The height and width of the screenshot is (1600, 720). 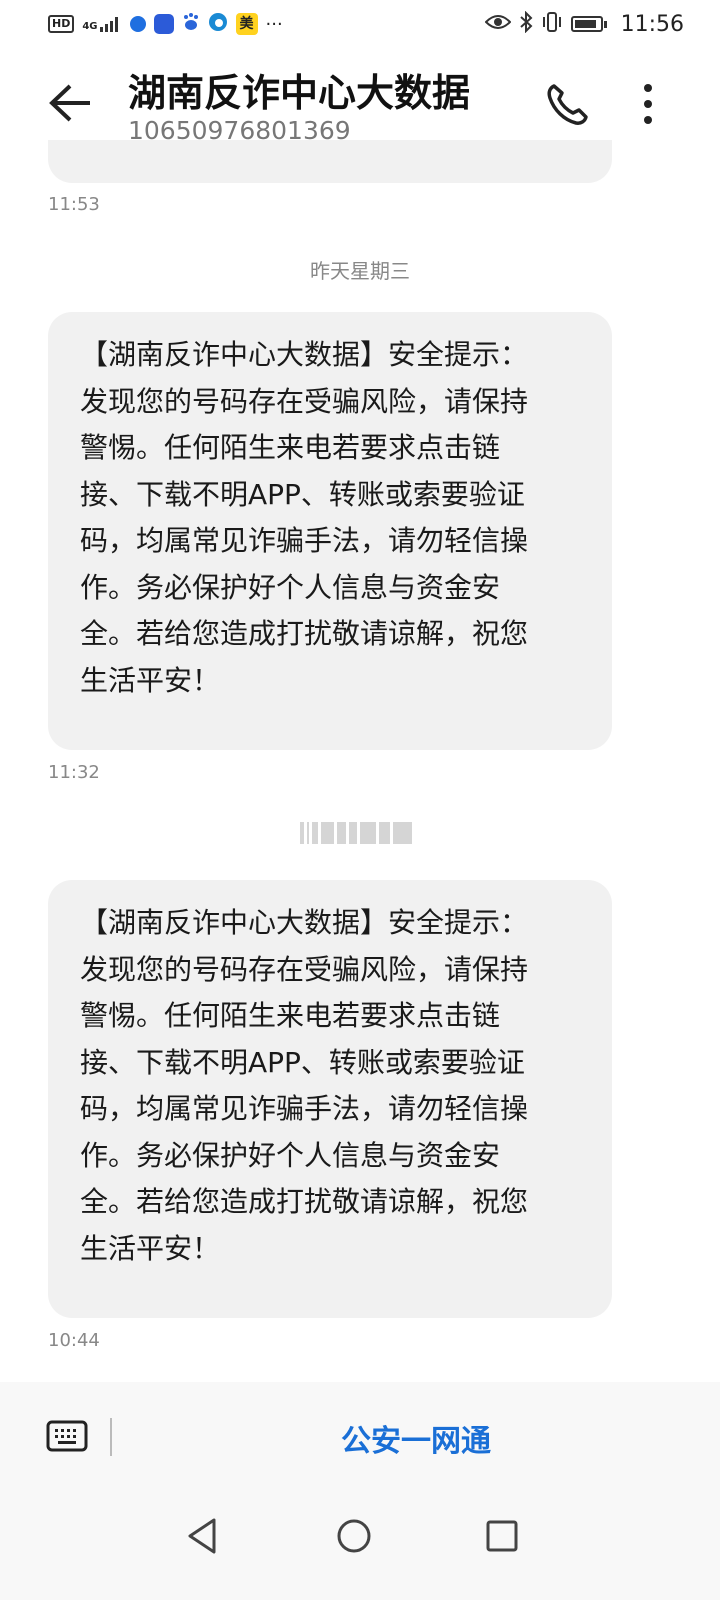 I want to click on call-button, so click(x=568, y=104).